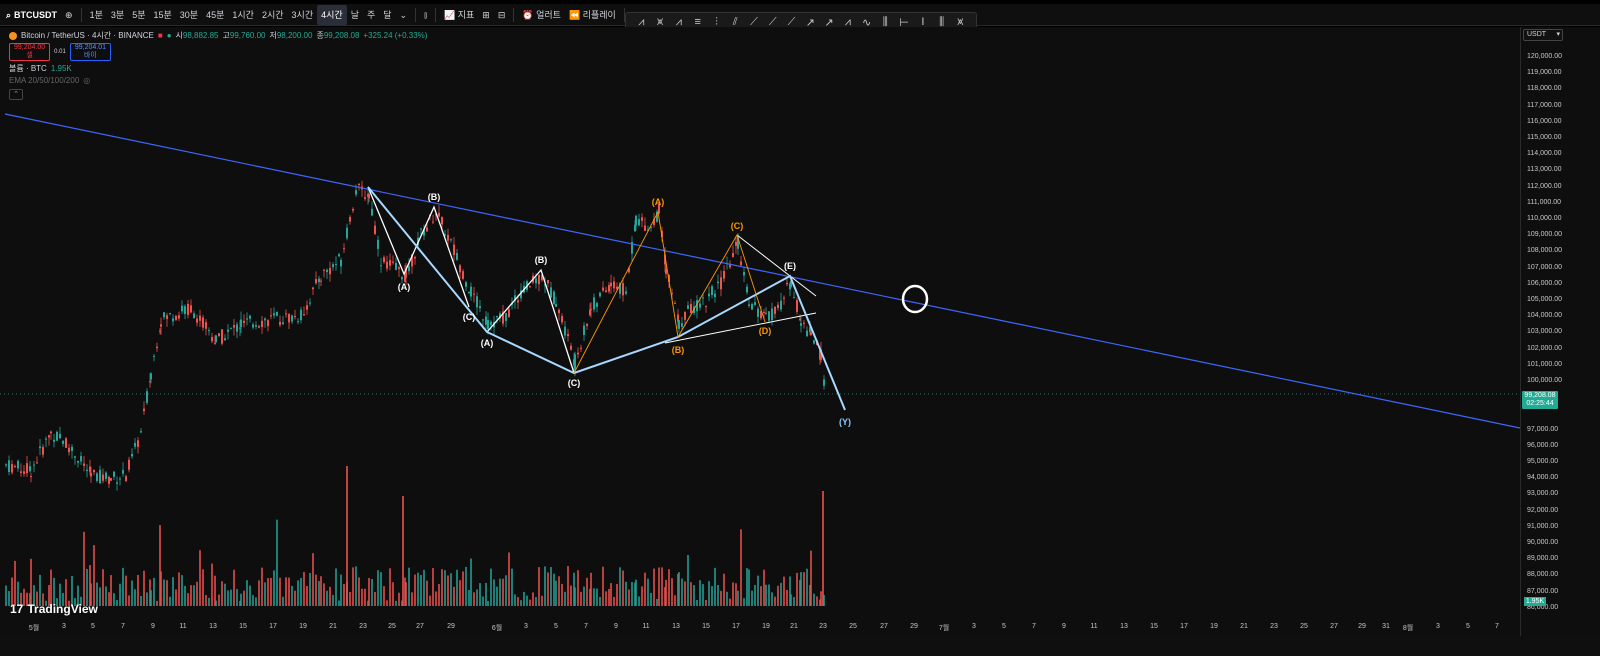 The image size is (1600, 656). I want to click on interval-3: 15분, so click(162, 15).